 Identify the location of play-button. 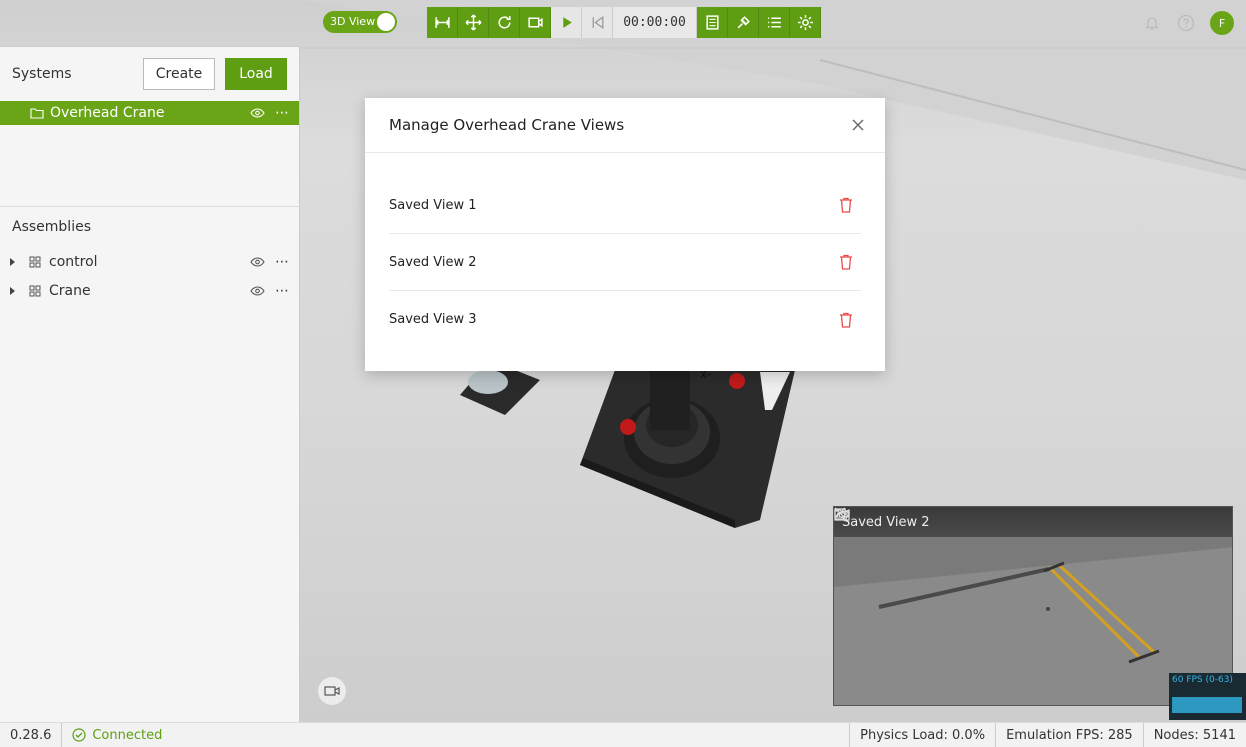
(566, 22).